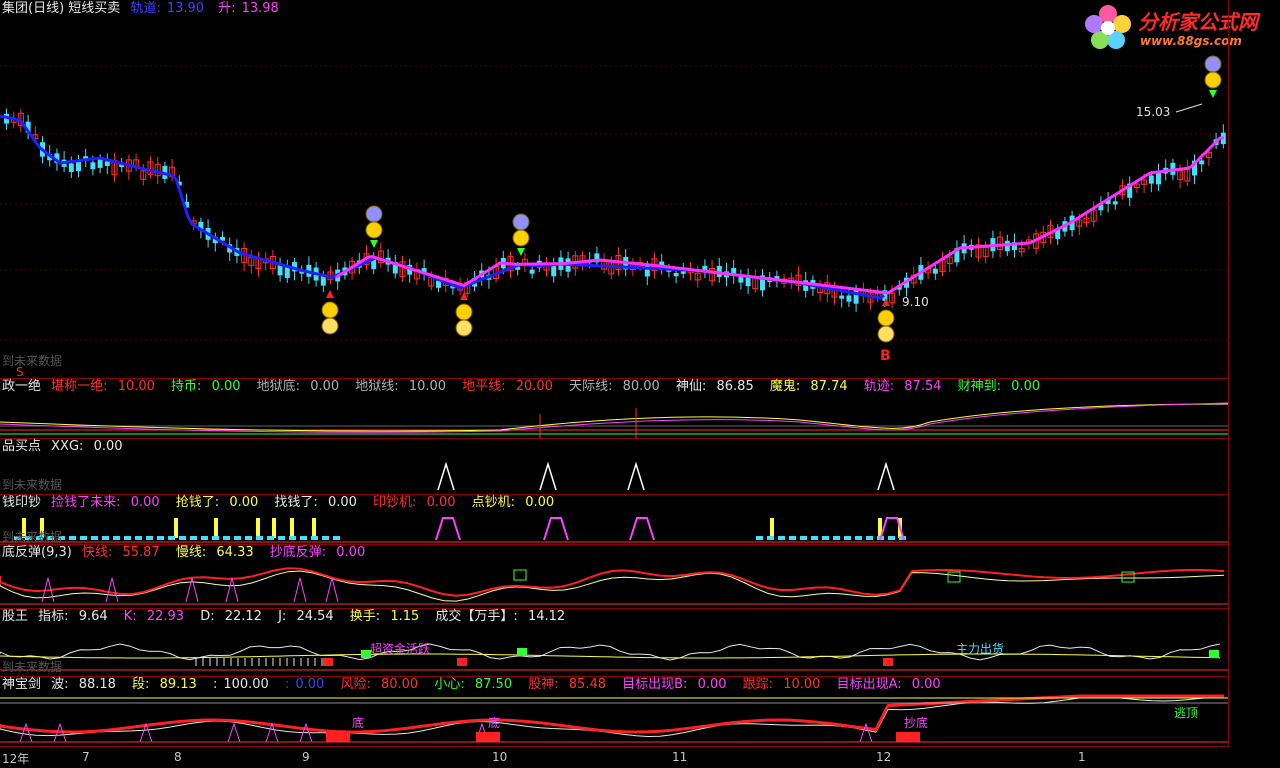 This screenshot has height=768, width=1280. Describe the element at coordinates (145, 8) in the screenshot. I see `guidao-label: 轨道:` at that location.